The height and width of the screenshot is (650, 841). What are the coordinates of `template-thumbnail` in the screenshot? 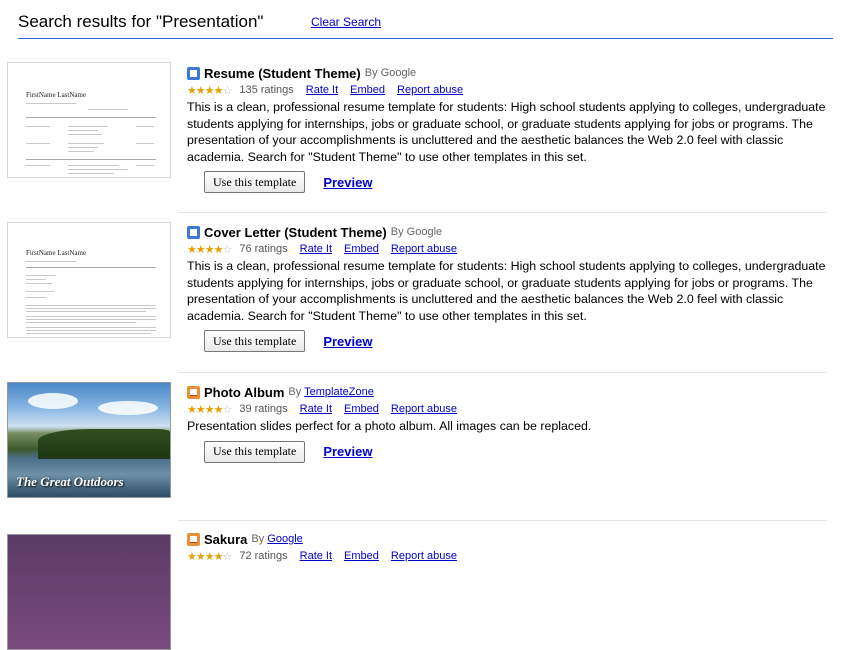 It's located at (89, 592).